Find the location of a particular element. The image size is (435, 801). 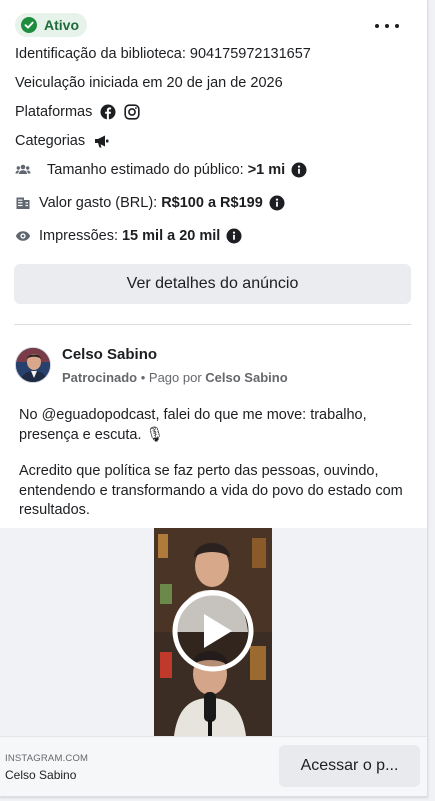

library-id-value: 904175972131657 is located at coordinates (250, 54).